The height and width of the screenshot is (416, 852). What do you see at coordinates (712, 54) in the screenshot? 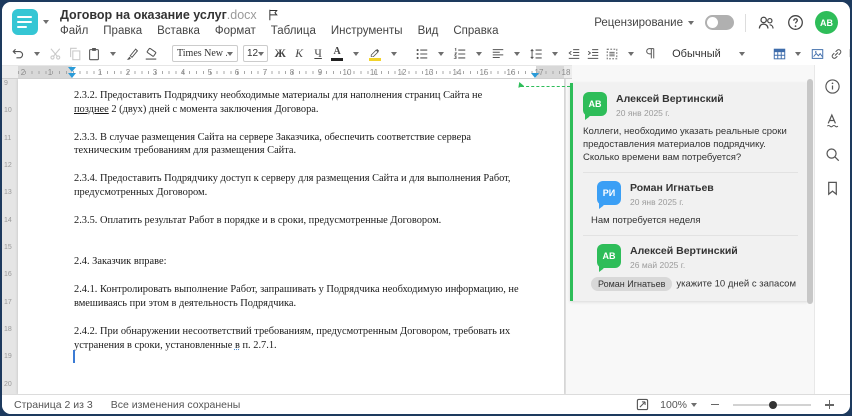
I see `paragraph-style-select: Обычный` at bounding box center [712, 54].